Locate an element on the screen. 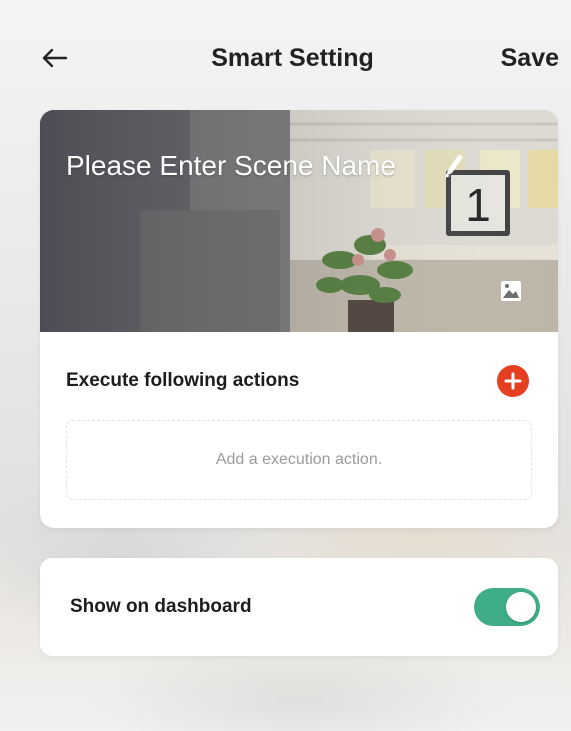  add-action-placeholder: Add a execution action. is located at coordinates (299, 459).